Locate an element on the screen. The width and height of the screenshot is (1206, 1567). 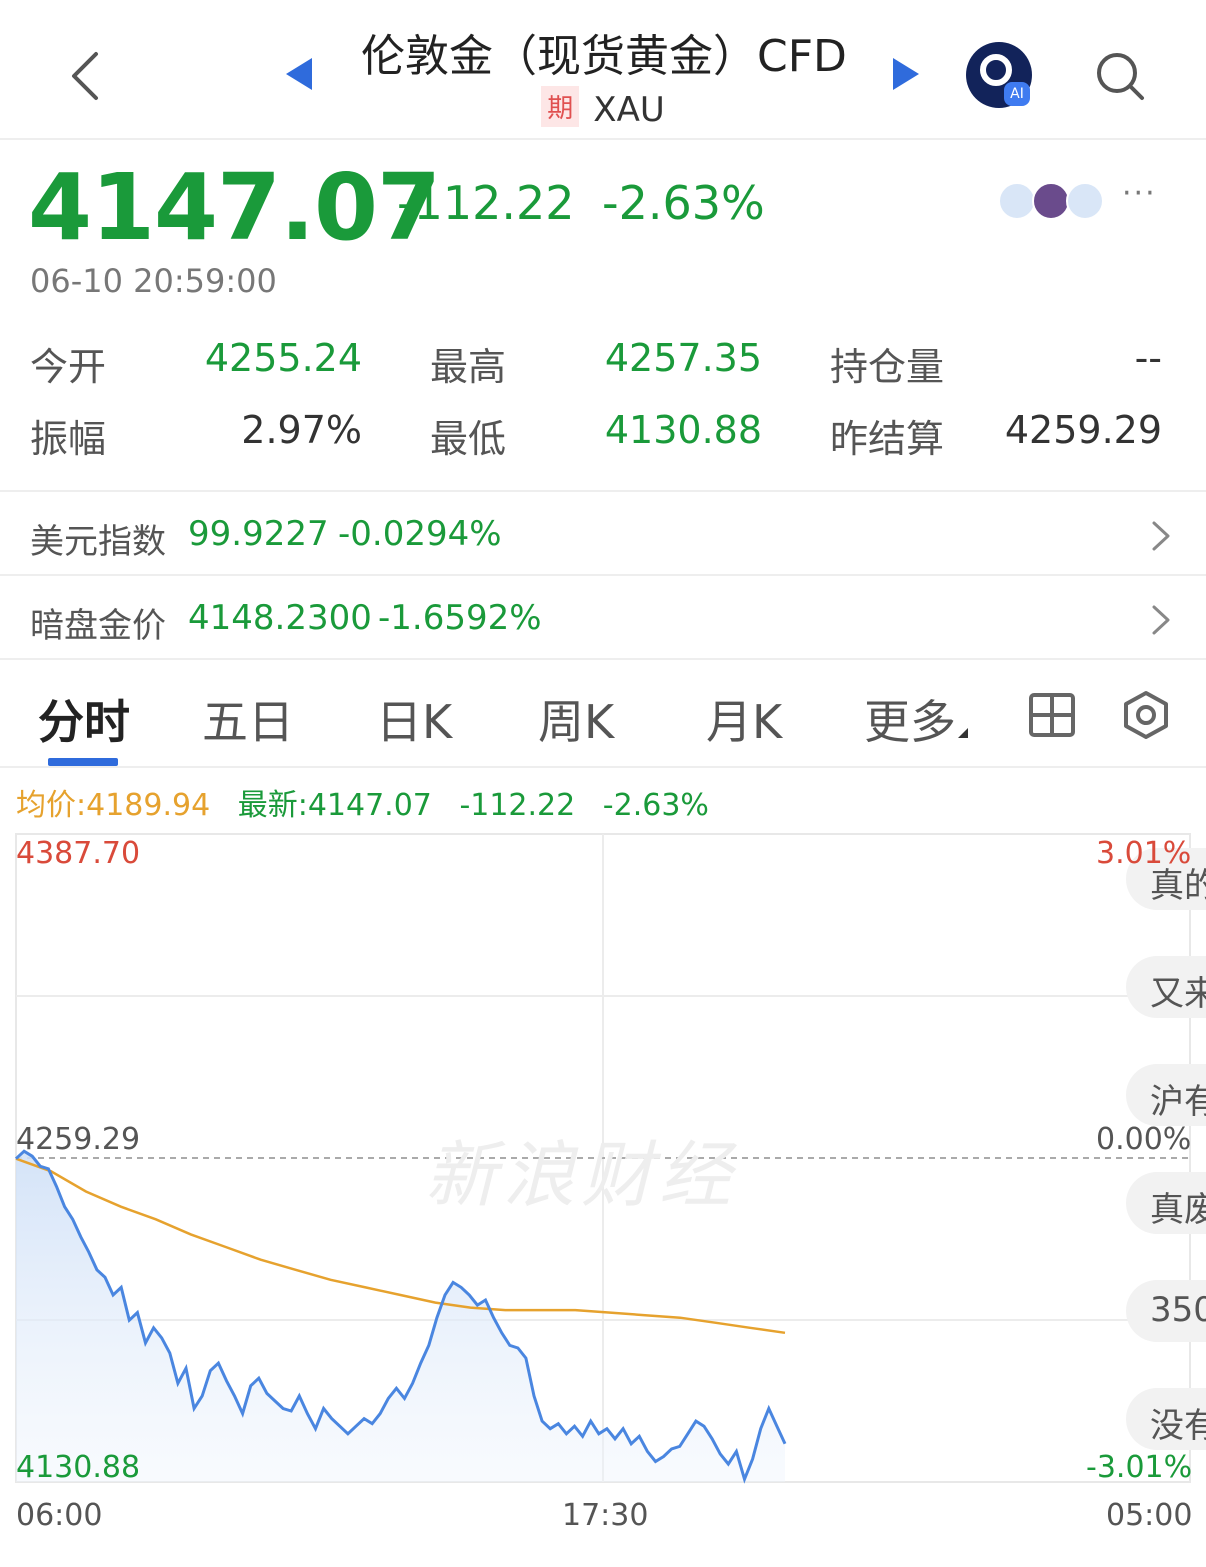
related-change: -0.0294% is located at coordinates (420, 534).